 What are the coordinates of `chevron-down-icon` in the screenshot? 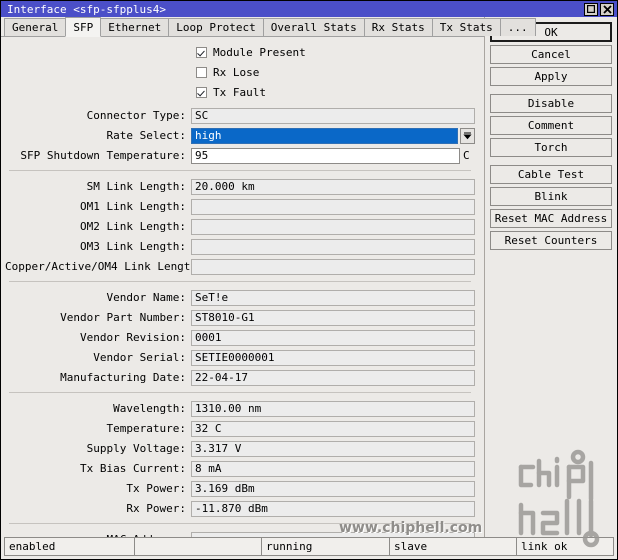 It's located at (467, 136).